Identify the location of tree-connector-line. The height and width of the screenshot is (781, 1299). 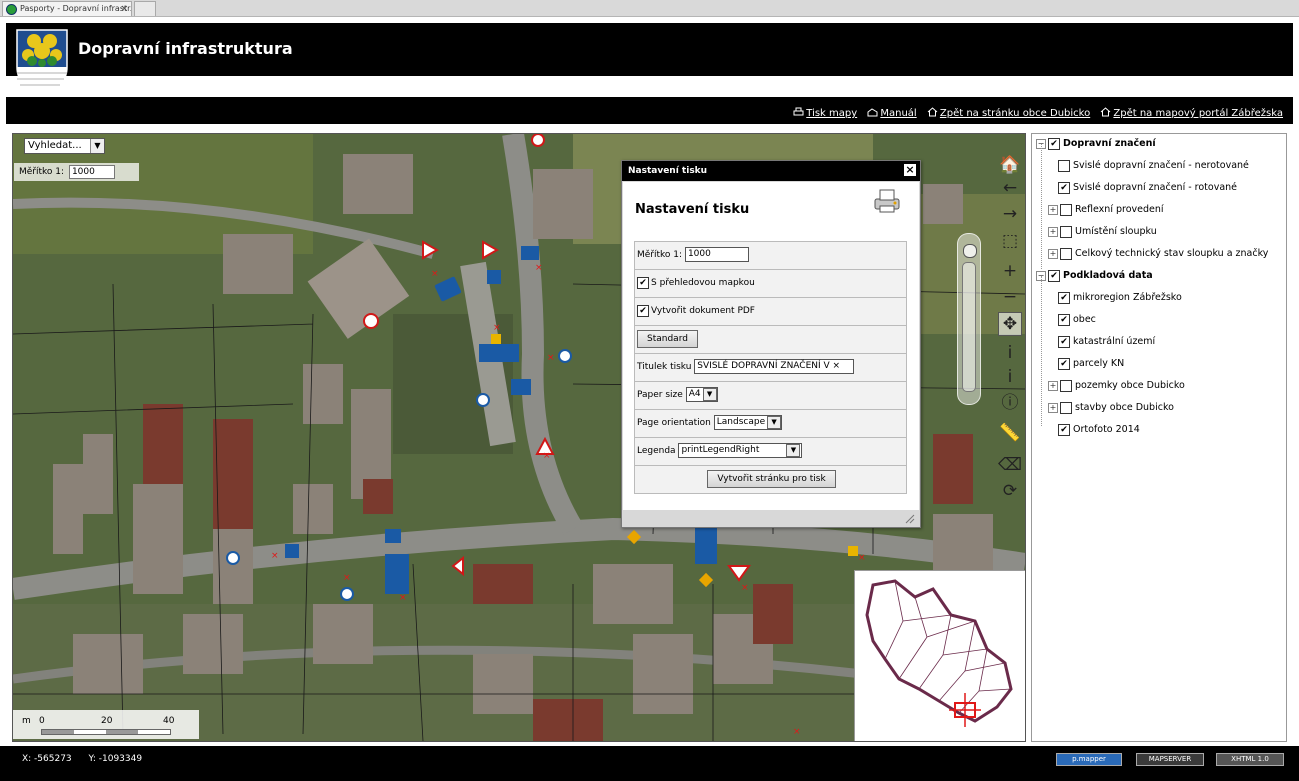
(1041, 206).